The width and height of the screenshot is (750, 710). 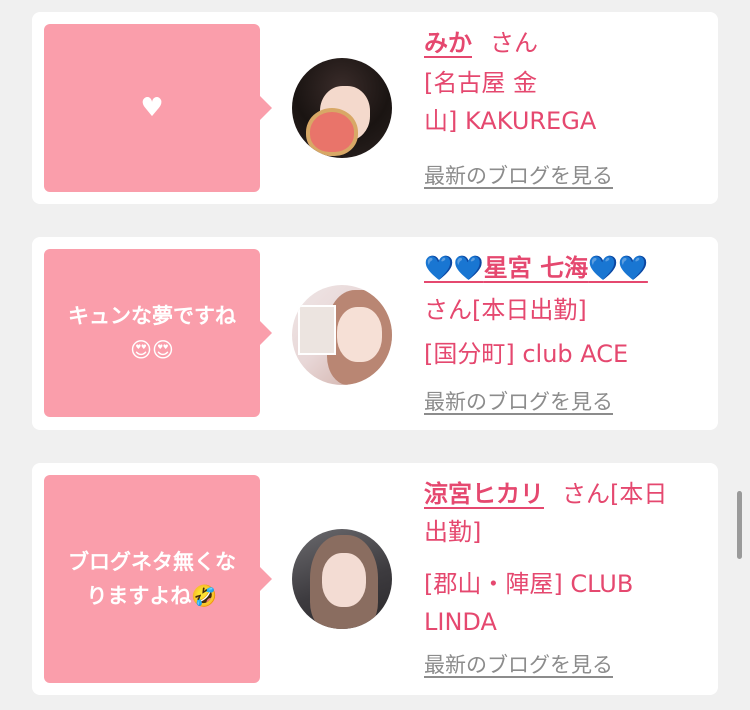 What do you see at coordinates (615, 494) in the screenshot?
I see `honorific-status: さん[本日` at bounding box center [615, 494].